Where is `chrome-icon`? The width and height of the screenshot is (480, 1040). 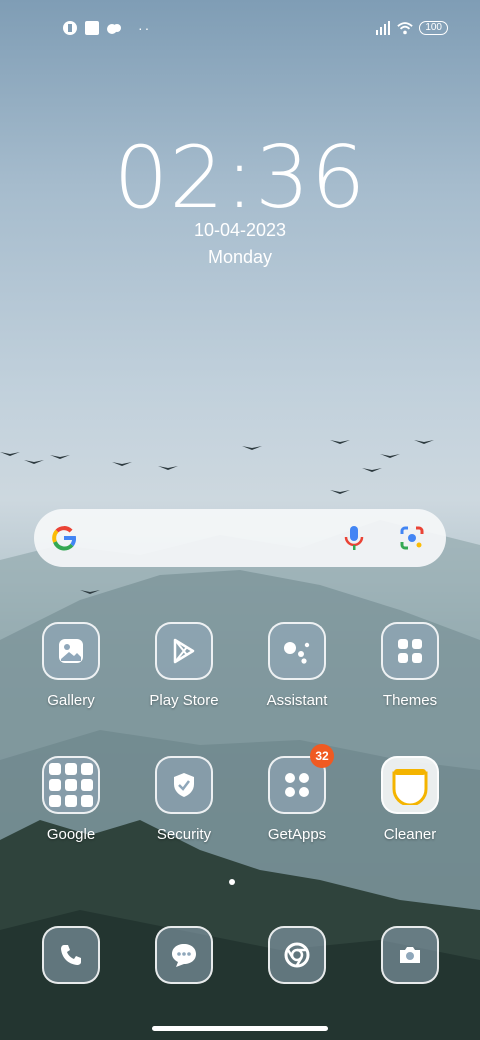 chrome-icon is located at coordinates (297, 955).